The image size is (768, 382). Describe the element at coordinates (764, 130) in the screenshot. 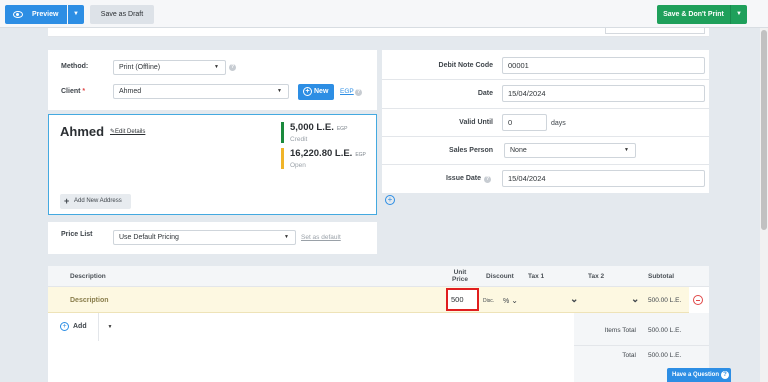

I see `scrollbar-thumb` at that location.